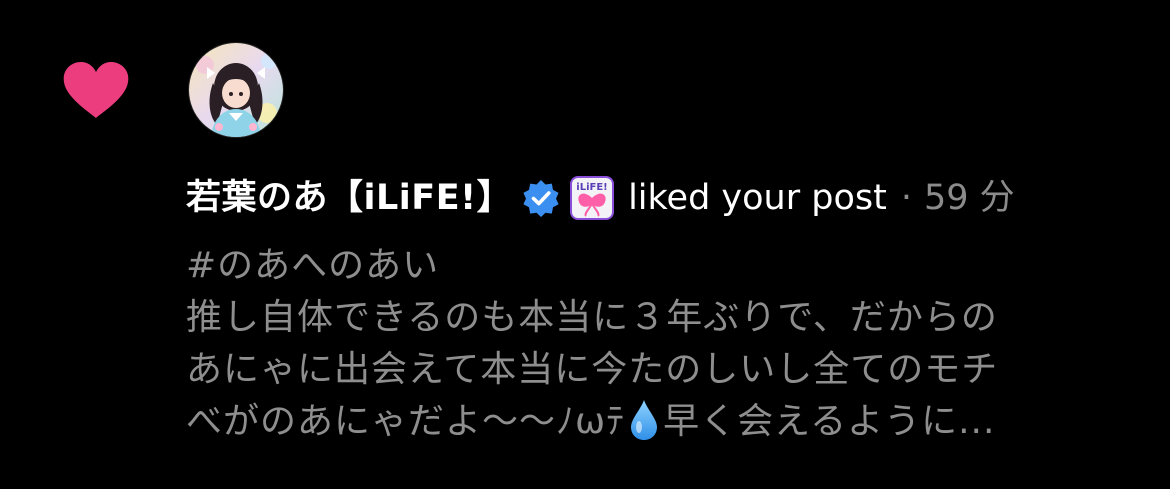 Image resolution: width=1170 pixels, height=489 pixels. What do you see at coordinates (757, 198) in the screenshot?
I see `notification-action: liked your post` at bounding box center [757, 198].